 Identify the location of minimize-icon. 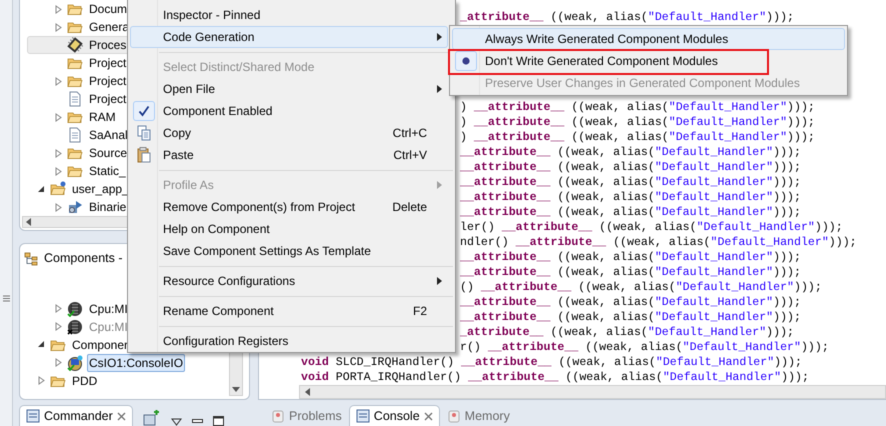
(197, 422).